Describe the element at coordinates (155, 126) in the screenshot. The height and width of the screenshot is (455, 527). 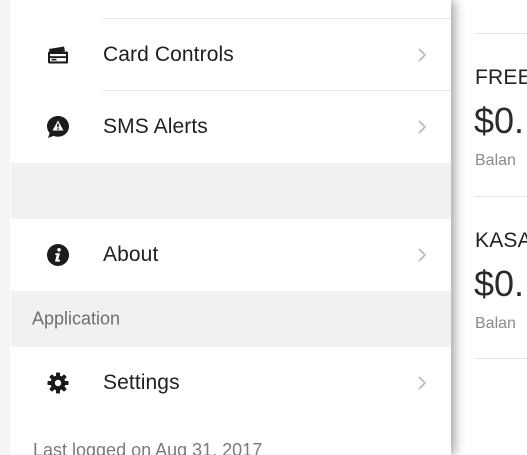
I see `menu-item-label: SMS Alerts` at that location.